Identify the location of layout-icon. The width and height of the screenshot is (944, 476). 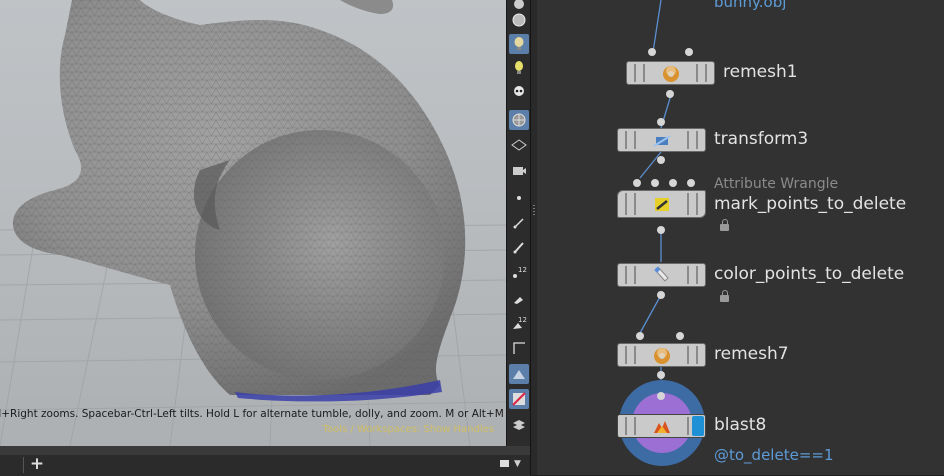
(504, 463).